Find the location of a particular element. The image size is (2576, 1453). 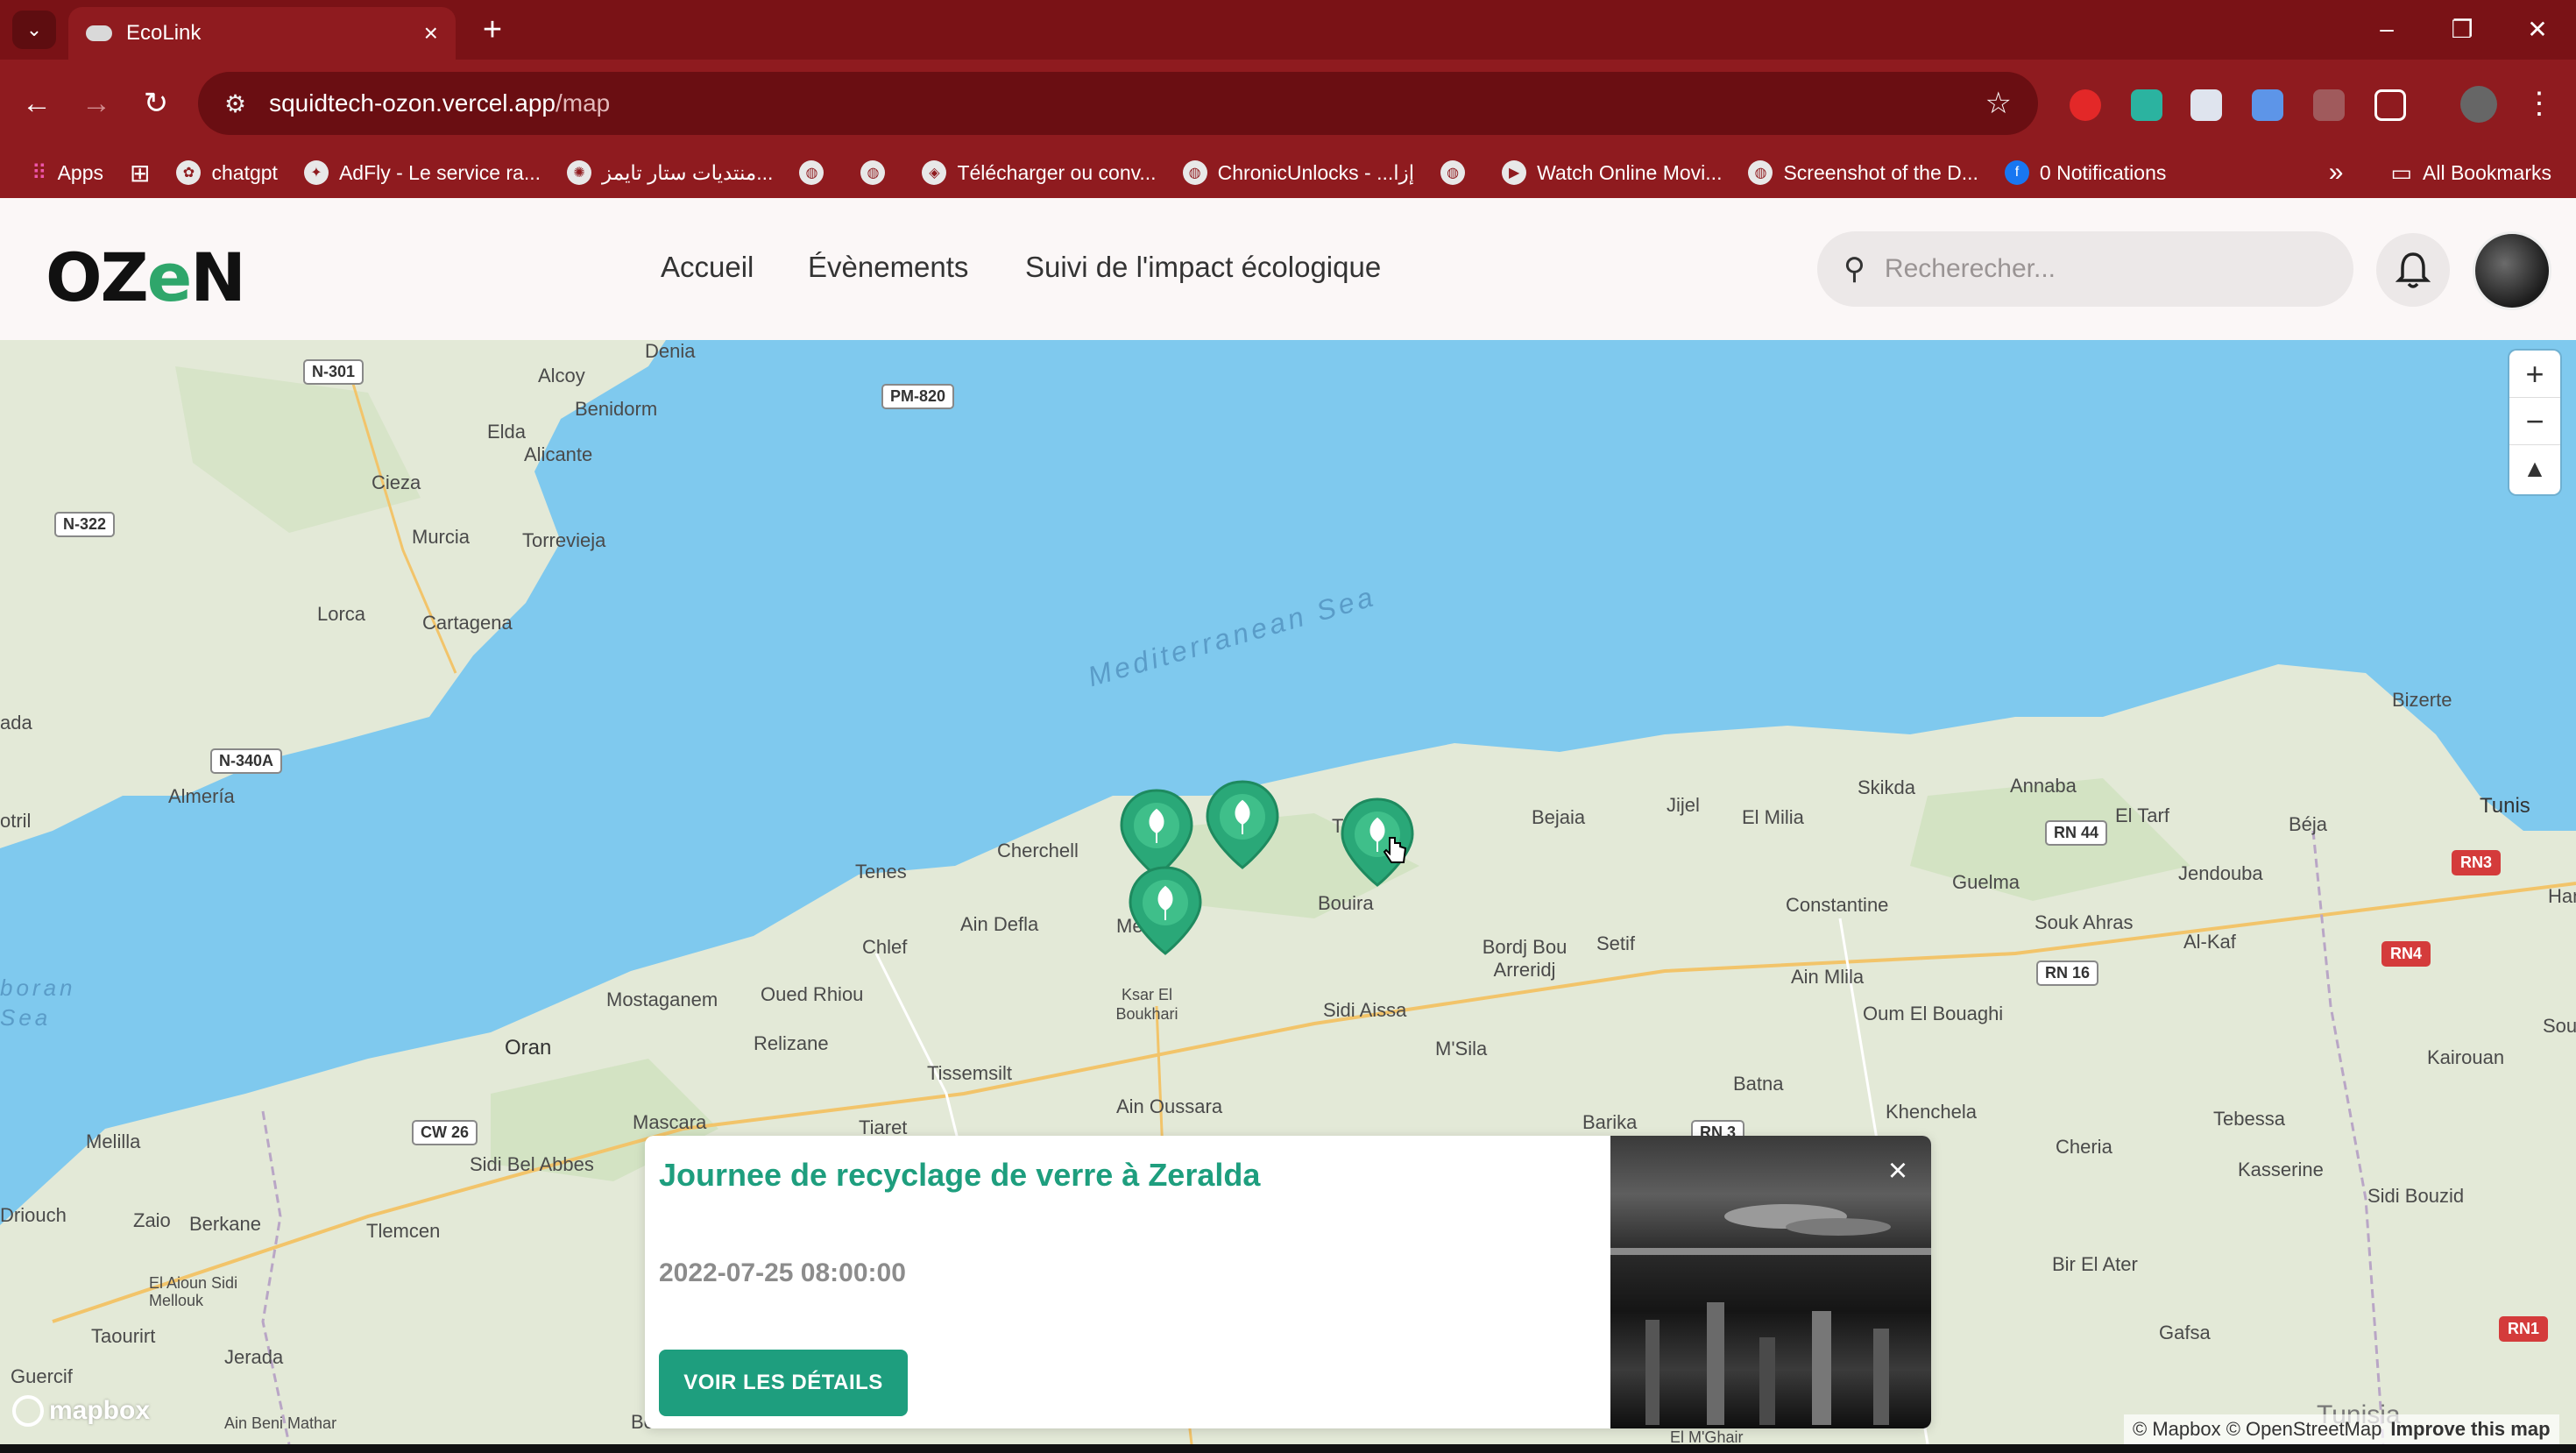

startimes-icon: ✺ is located at coordinates (579, 172).